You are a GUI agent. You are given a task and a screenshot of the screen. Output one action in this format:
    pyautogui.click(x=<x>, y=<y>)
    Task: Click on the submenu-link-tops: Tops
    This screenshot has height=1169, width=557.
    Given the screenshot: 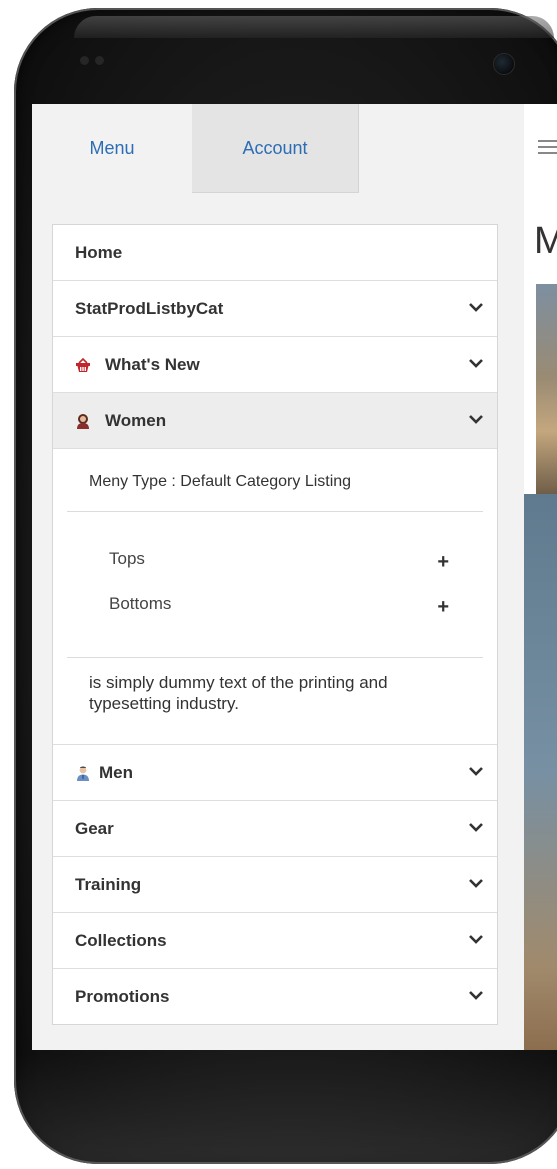 What is the action you would take?
    pyautogui.click(x=127, y=559)
    